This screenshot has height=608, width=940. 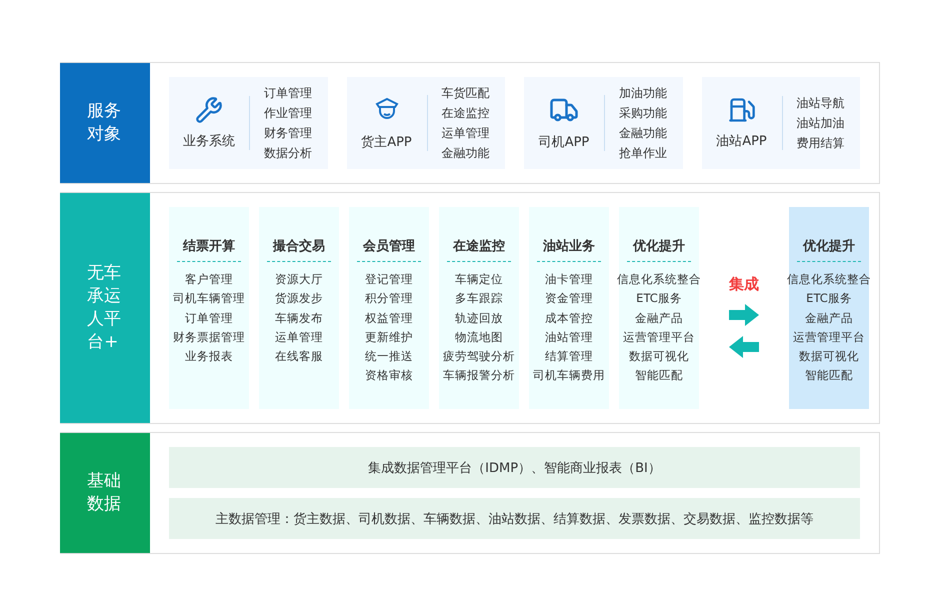 What do you see at coordinates (742, 110) in the screenshot?
I see `fuel-pump-icon` at bounding box center [742, 110].